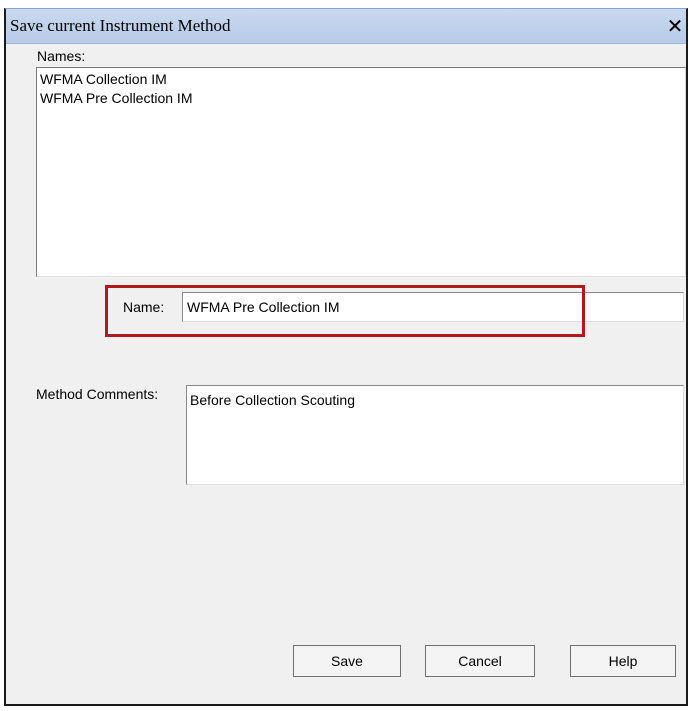 Image resolution: width=692 pixels, height=711 pixels. Describe the element at coordinates (433, 307) in the screenshot. I see `name-input` at that location.